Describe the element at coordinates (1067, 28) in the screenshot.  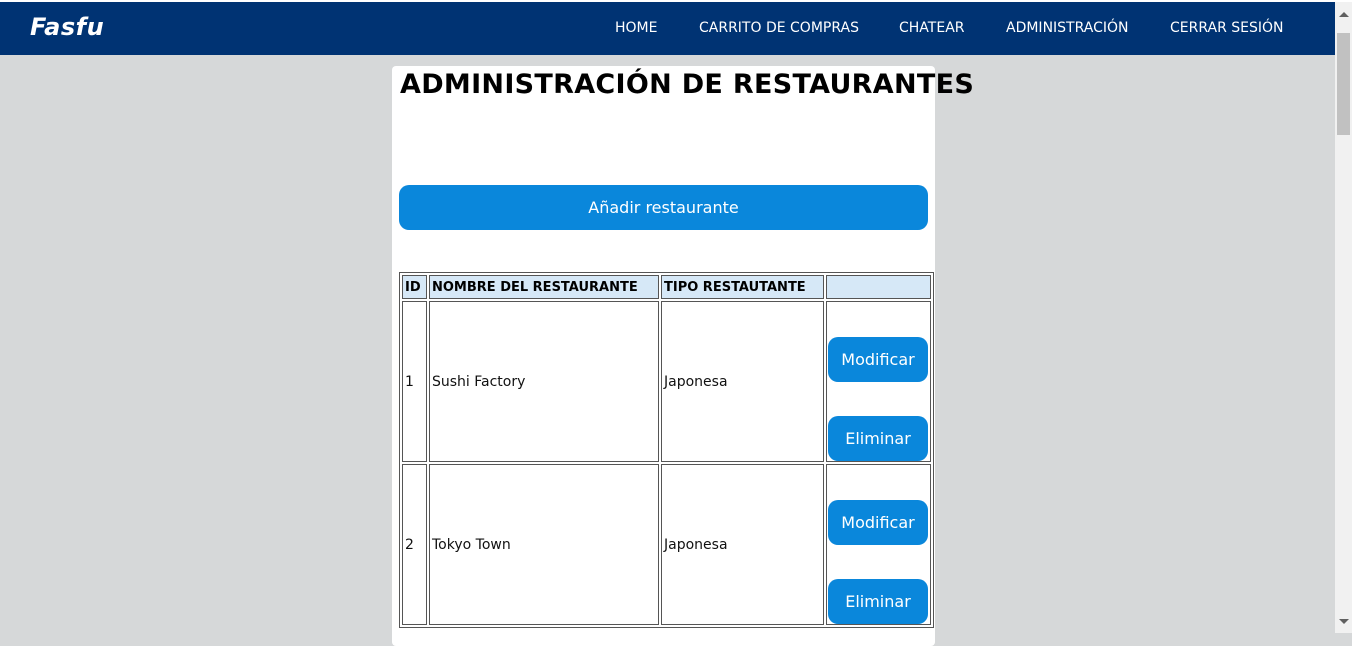
I see `nav-admin: ADMINISTRACIÓN` at that location.